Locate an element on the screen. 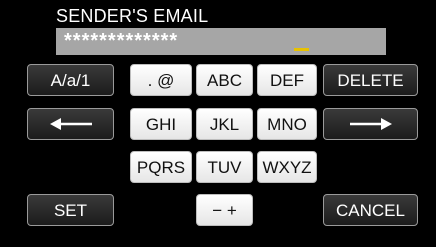 Image resolution: width=436 pixels, height=247 pixels. key-wxyz: WXYZ is located at coordinates (287, 167).